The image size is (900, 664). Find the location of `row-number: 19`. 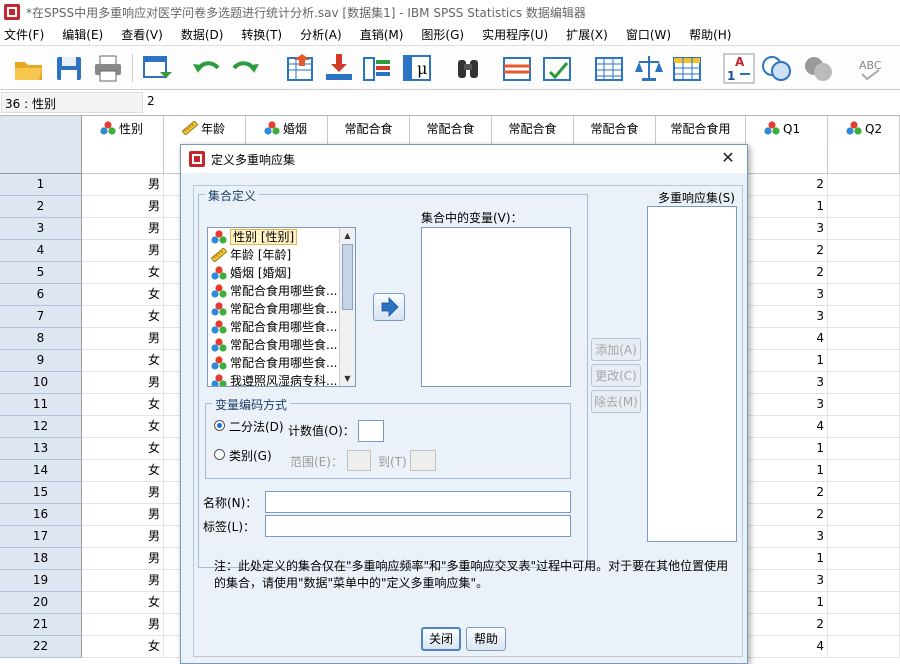

row-number: 19 is located at coordinates (41, 581).